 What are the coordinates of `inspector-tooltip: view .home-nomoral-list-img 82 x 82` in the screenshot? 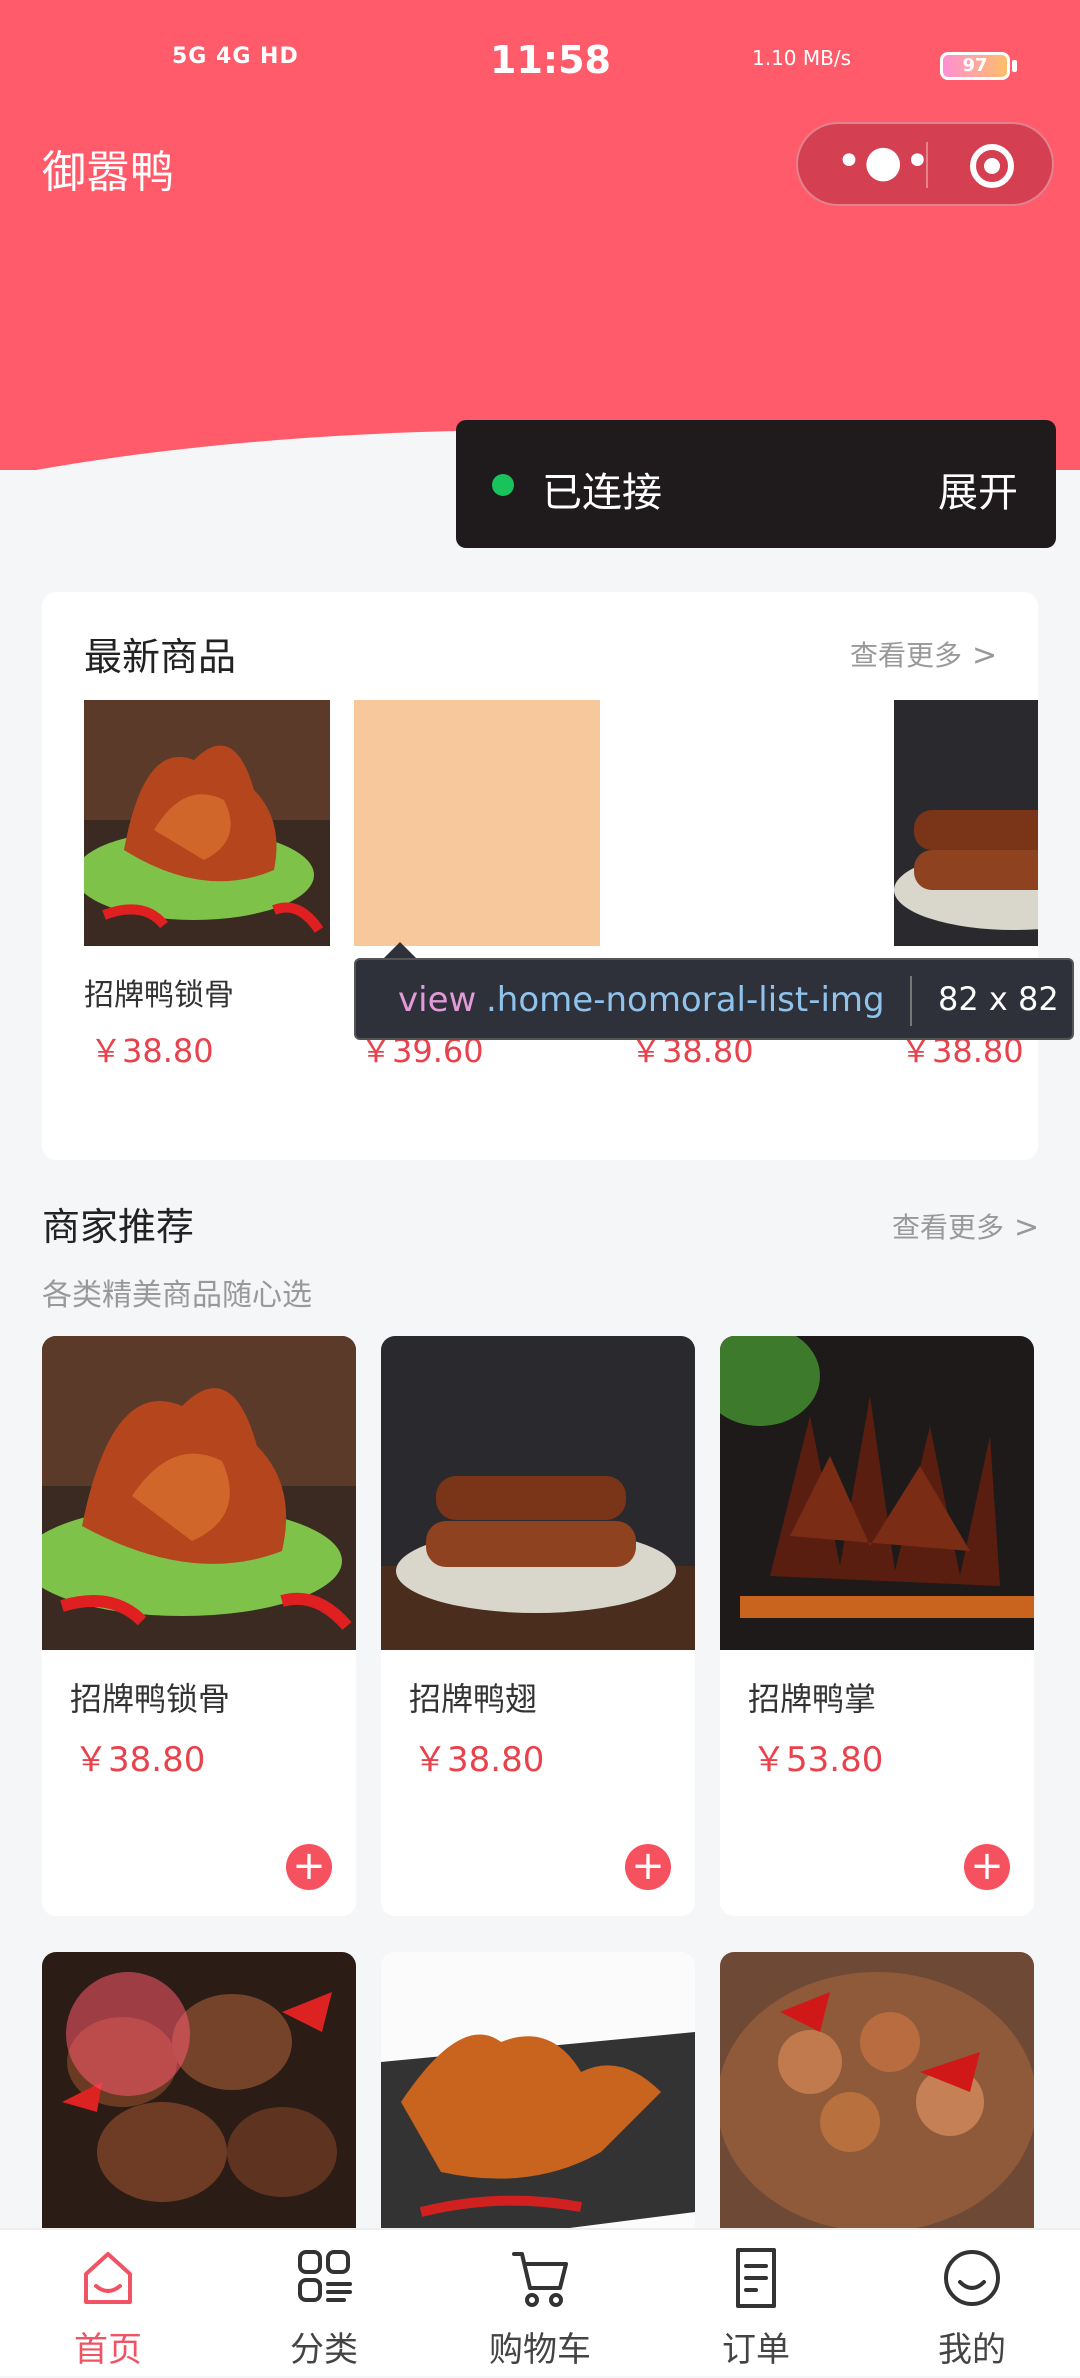 It's located at (714, 999).